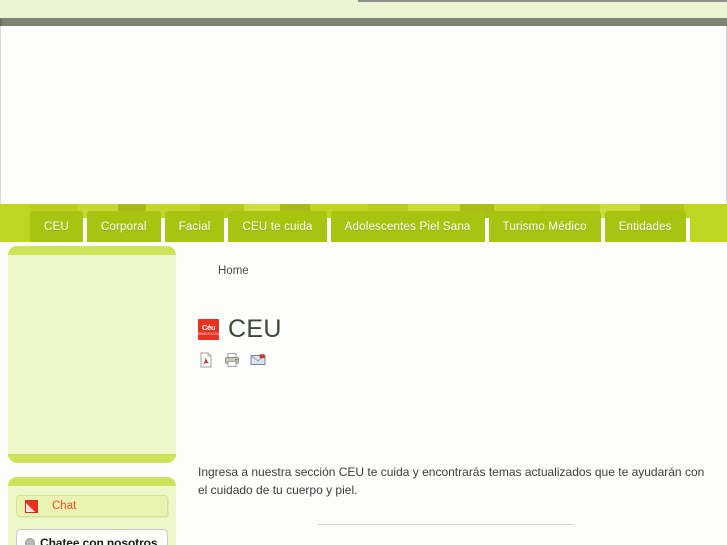 This screenshot has width=727, height=545. I want to click on nav-item-label: CEU, so click(56, 226).